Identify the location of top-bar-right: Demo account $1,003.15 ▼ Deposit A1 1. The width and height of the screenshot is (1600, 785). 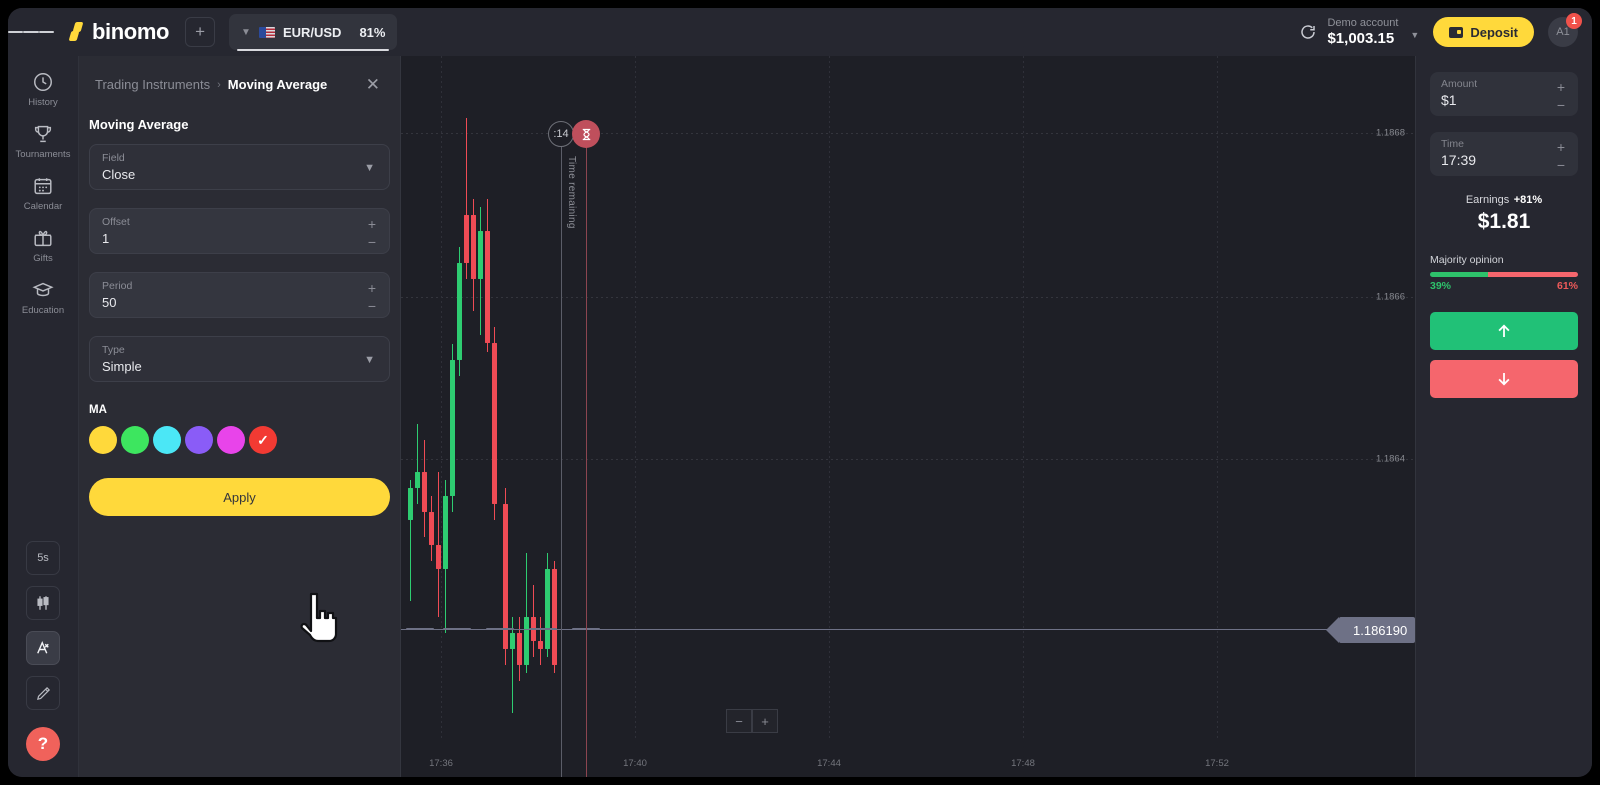
(1445, 30).